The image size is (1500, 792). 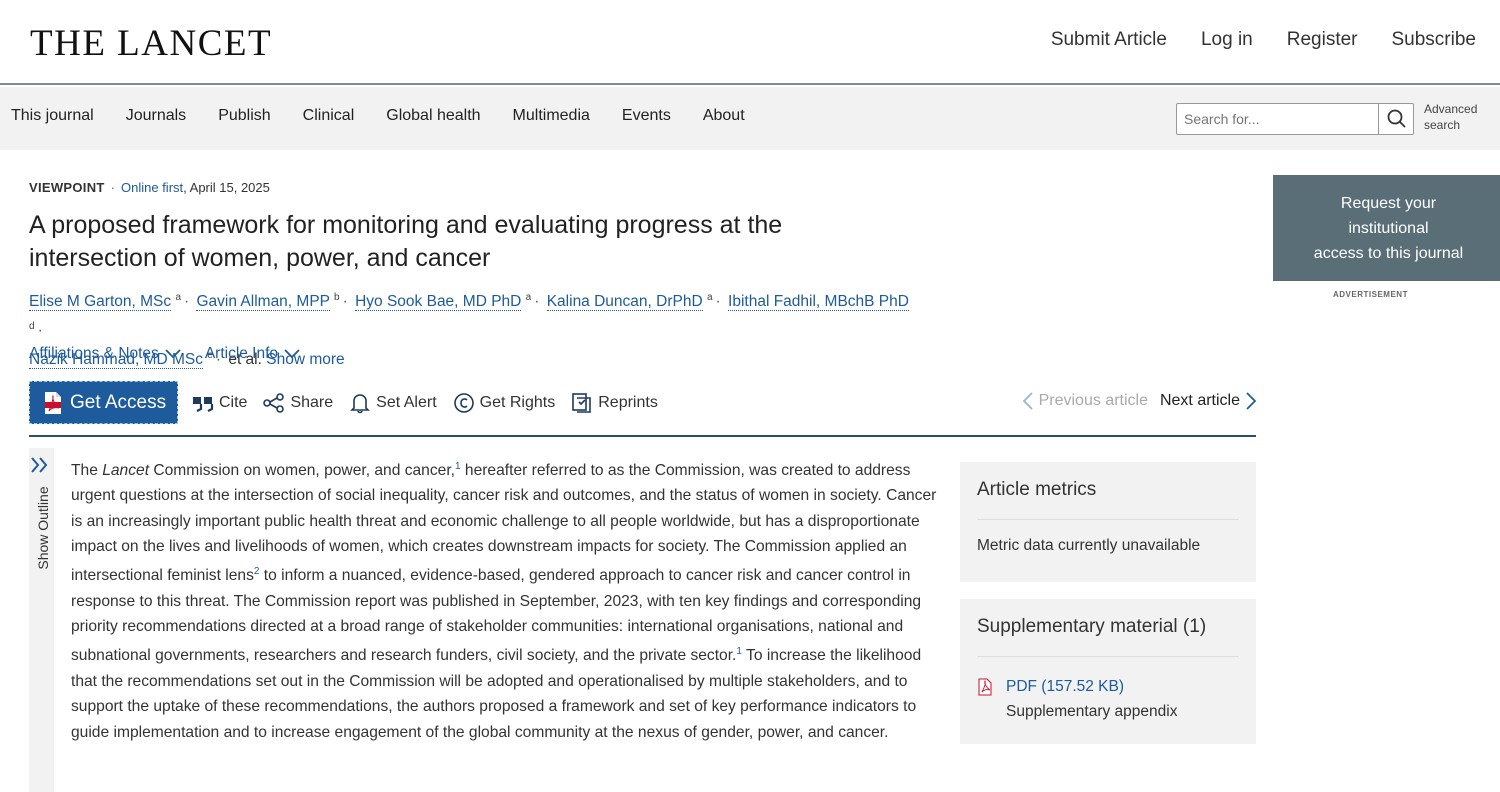 I want to click on publish-date: , April 15, 2025, so click(x=226, y=187).